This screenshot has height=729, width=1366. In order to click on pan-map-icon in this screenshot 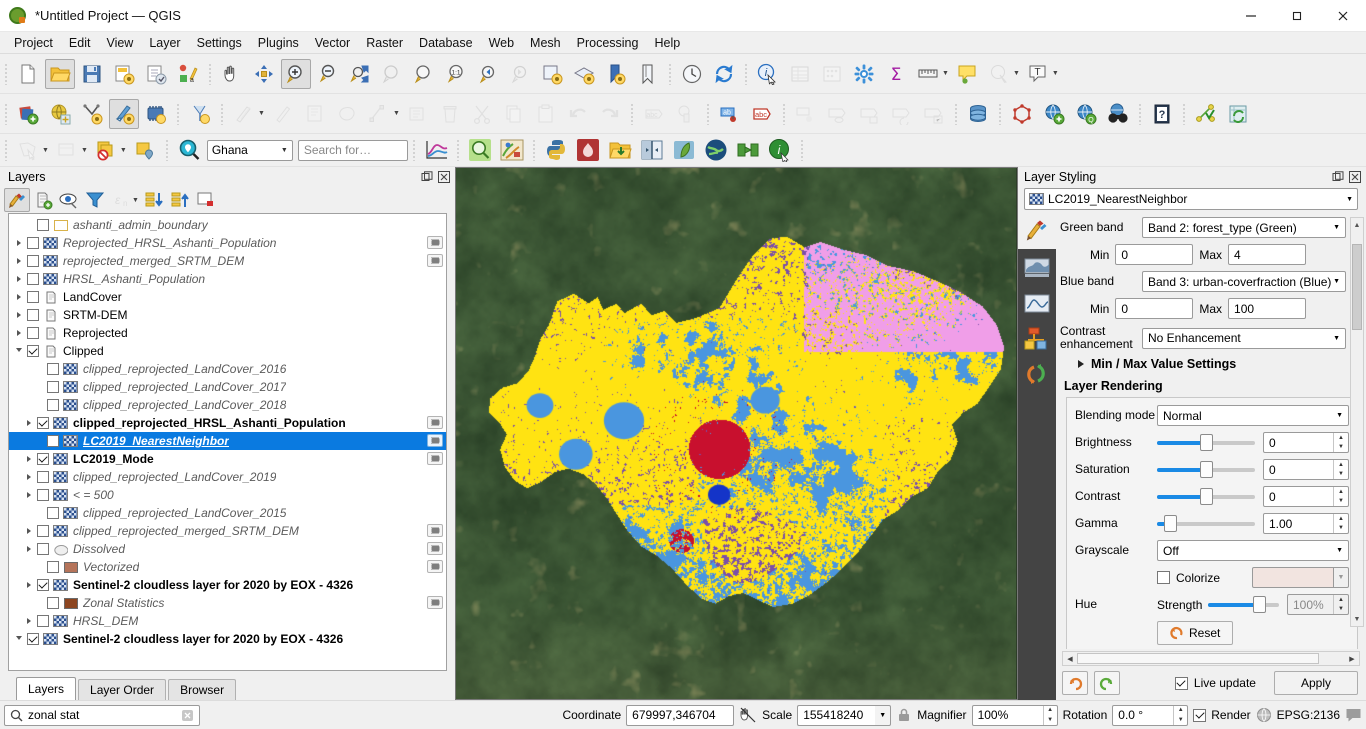, I will do `click(232, 74)`.